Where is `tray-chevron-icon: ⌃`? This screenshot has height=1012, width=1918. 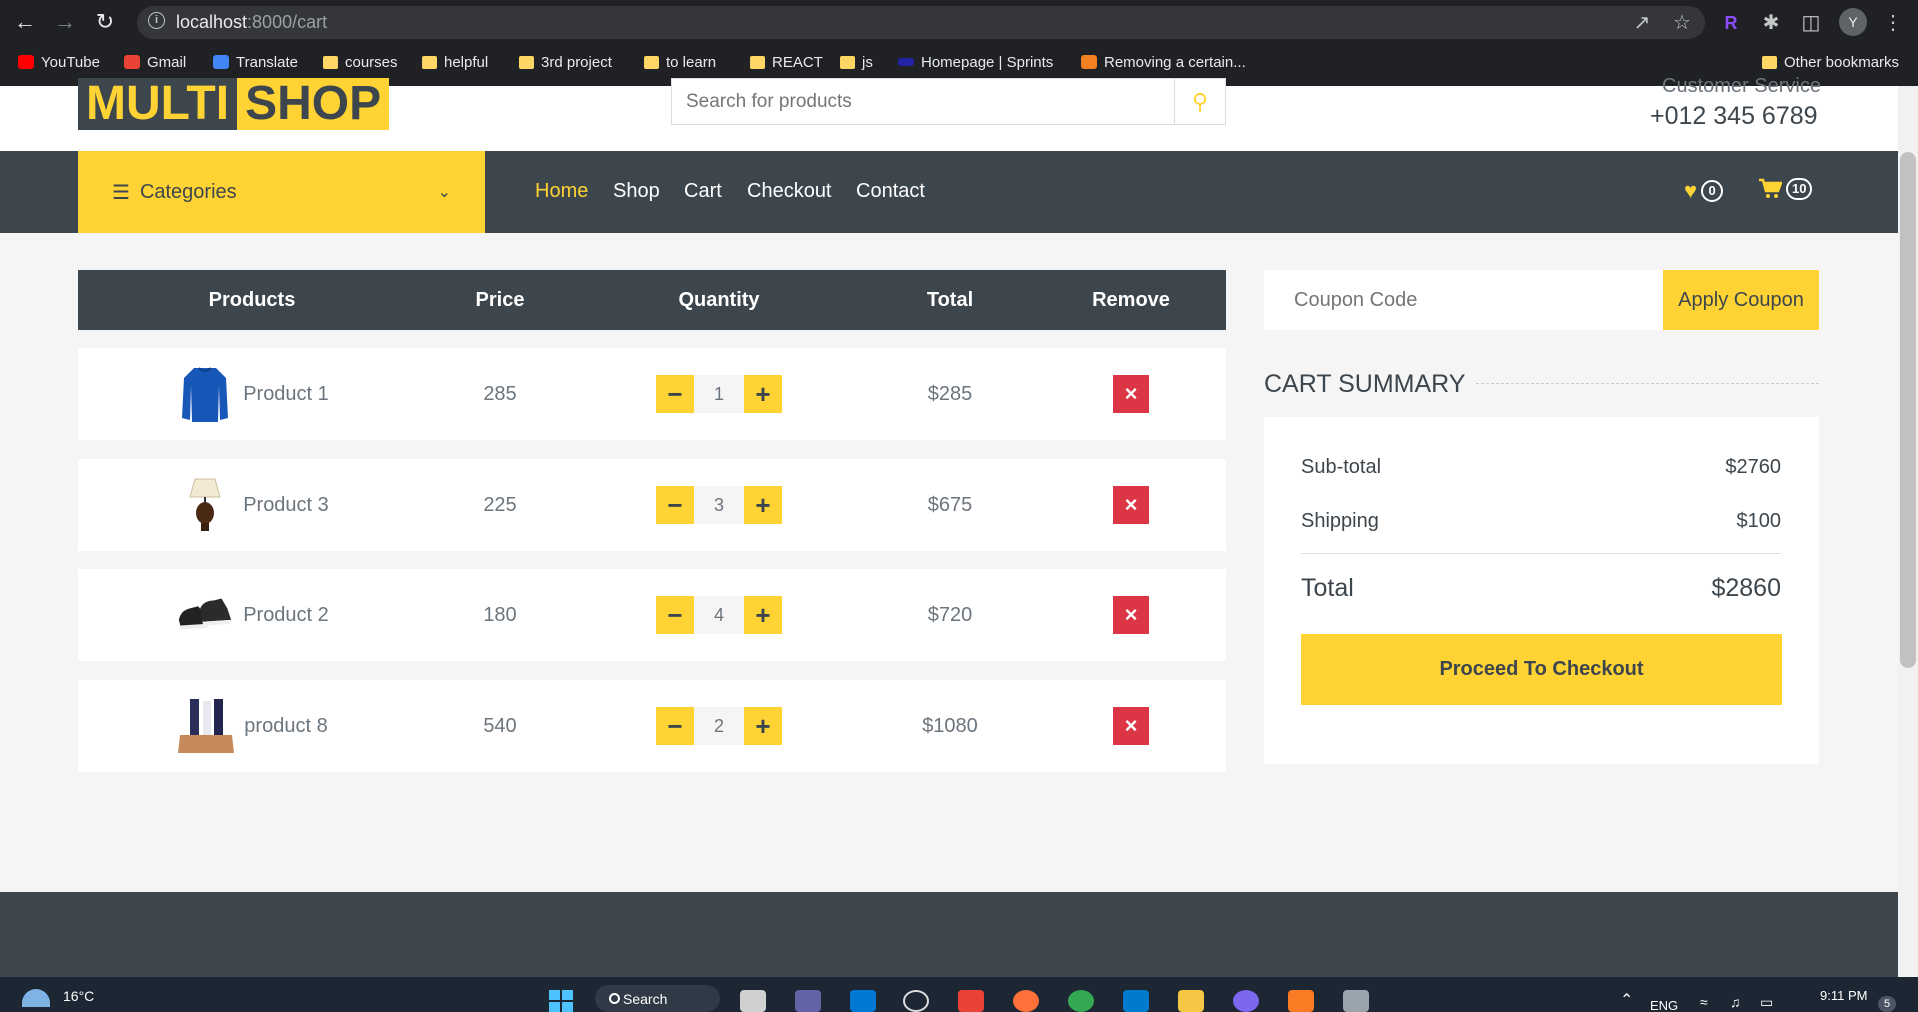 tray-chevron-icon: ⌃ is located at coordinates (1626, 1000).